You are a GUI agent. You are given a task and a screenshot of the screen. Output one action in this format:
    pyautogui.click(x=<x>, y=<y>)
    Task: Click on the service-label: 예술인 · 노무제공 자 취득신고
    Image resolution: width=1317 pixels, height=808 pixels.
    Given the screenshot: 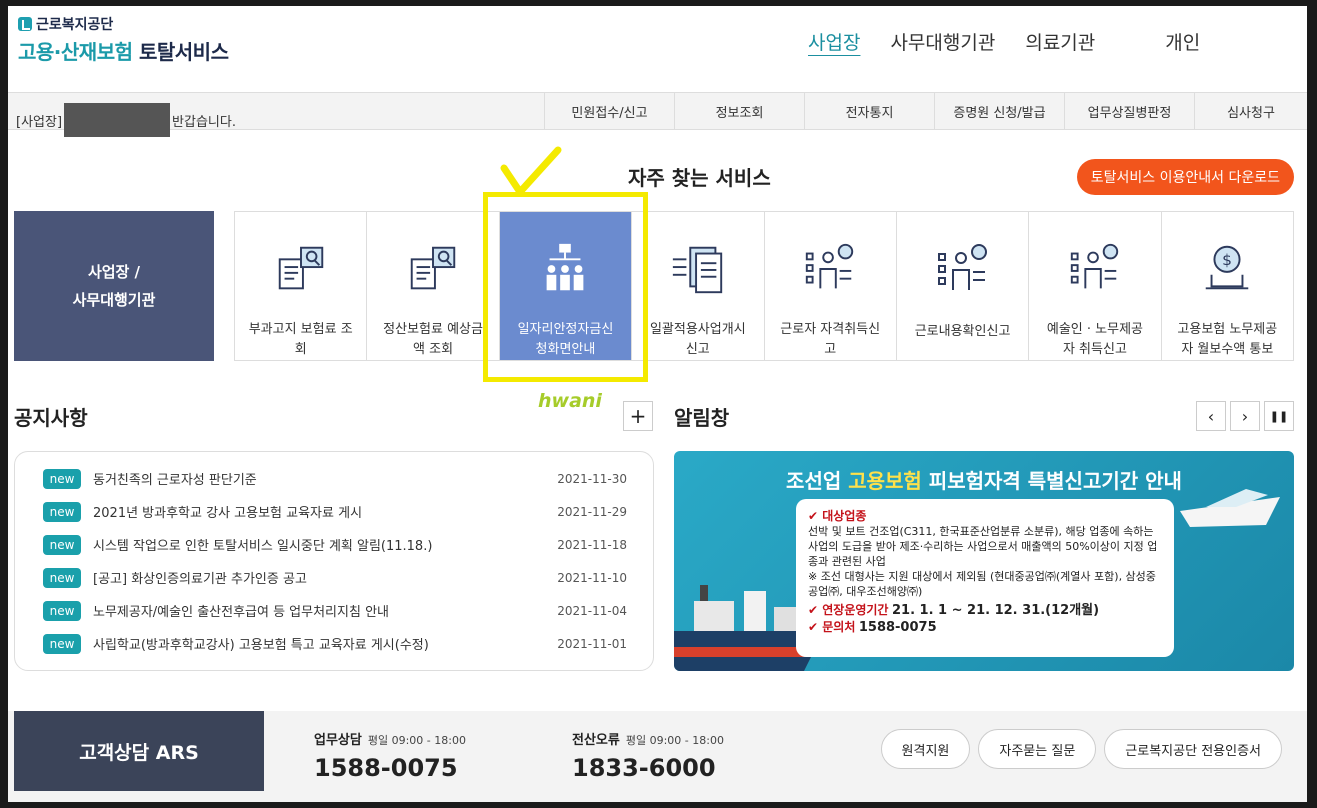 What is the action you would take?
    pyautogui.click(x=1094, y=339)
    